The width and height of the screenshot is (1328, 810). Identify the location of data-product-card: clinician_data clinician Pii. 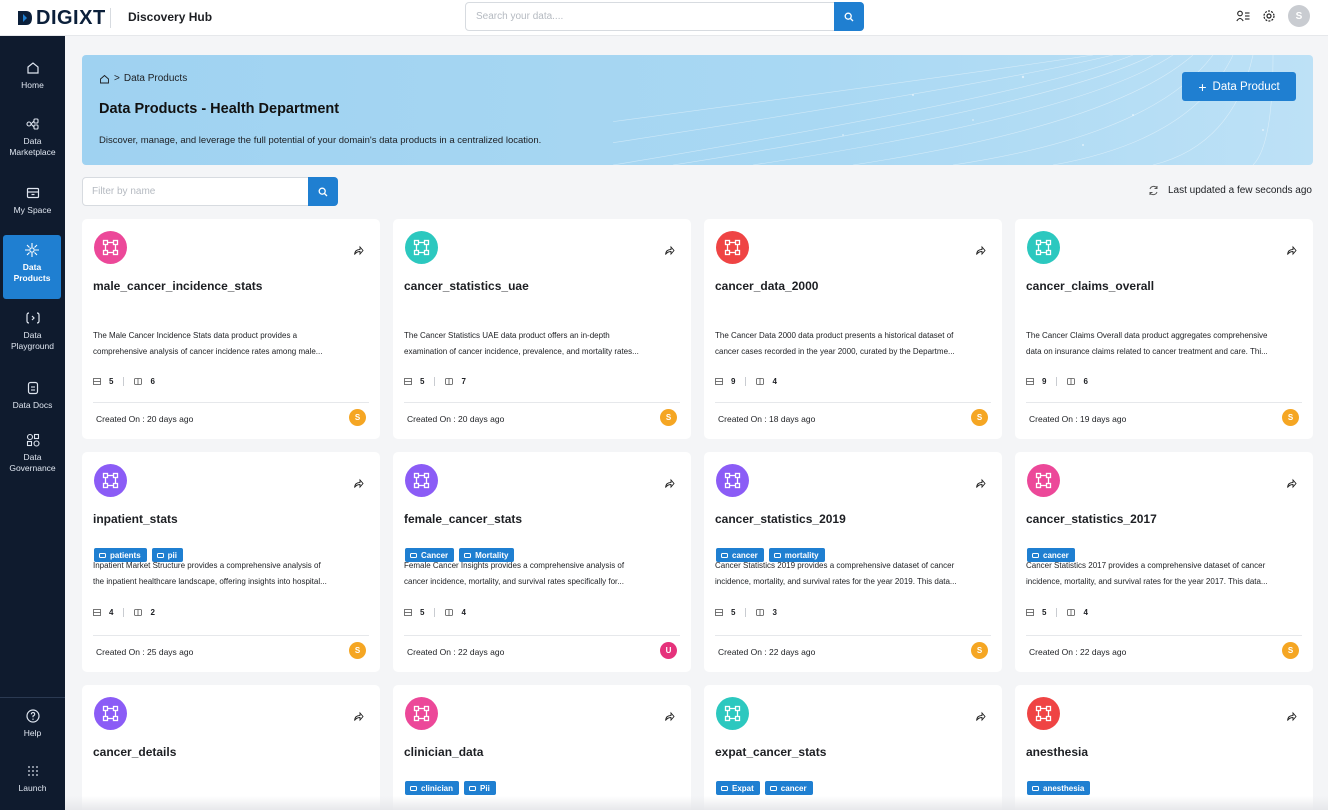
(542, 747).